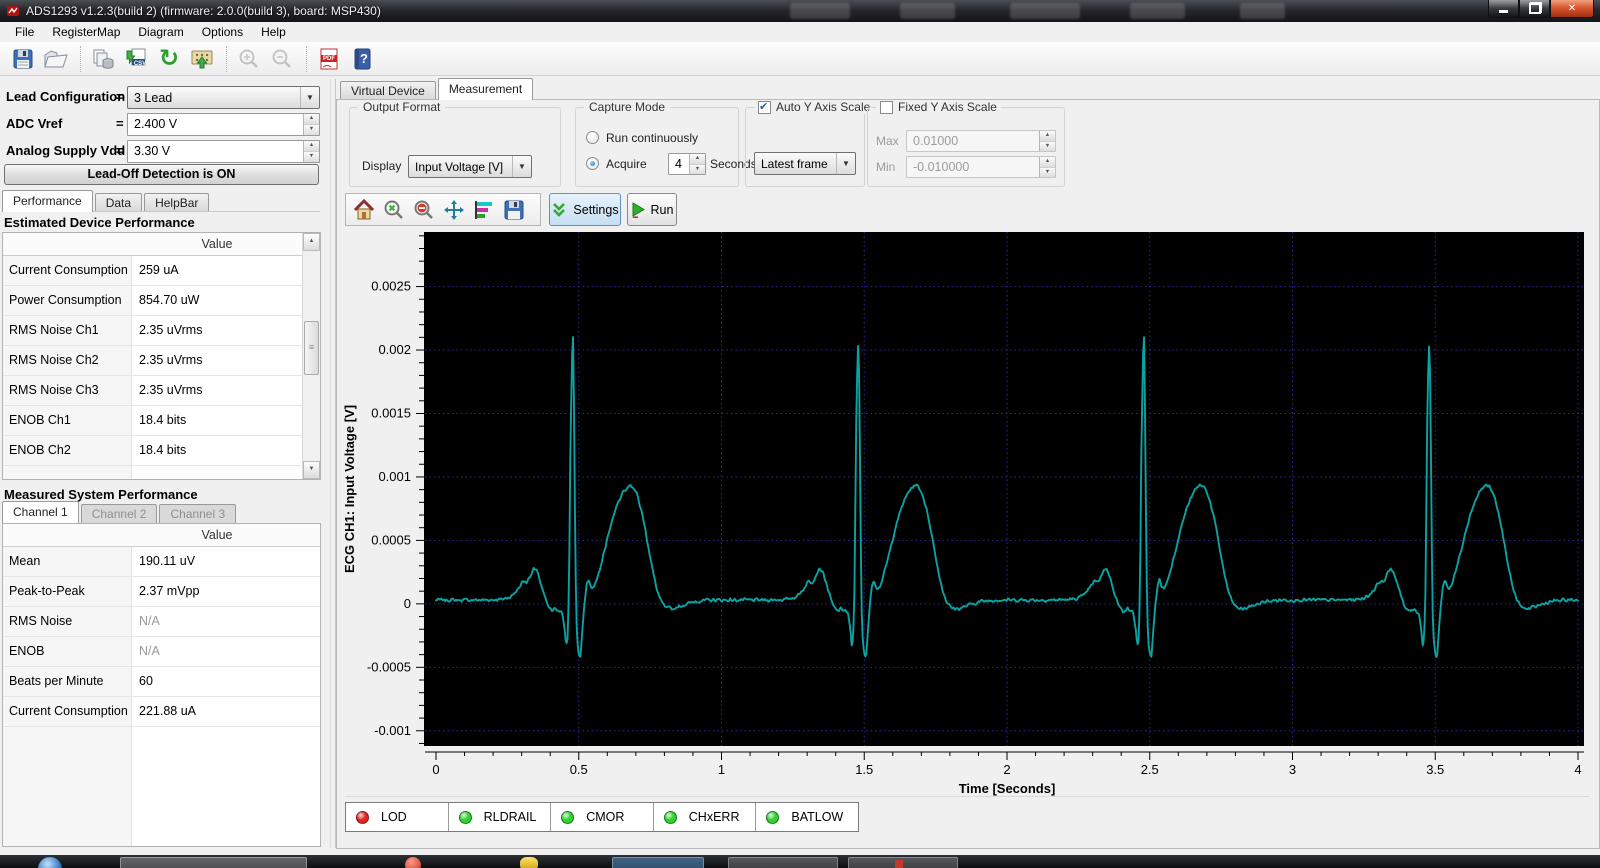 The image size is (1600, 868). I want to click on tab-performance: Performance, so click(47, 201).